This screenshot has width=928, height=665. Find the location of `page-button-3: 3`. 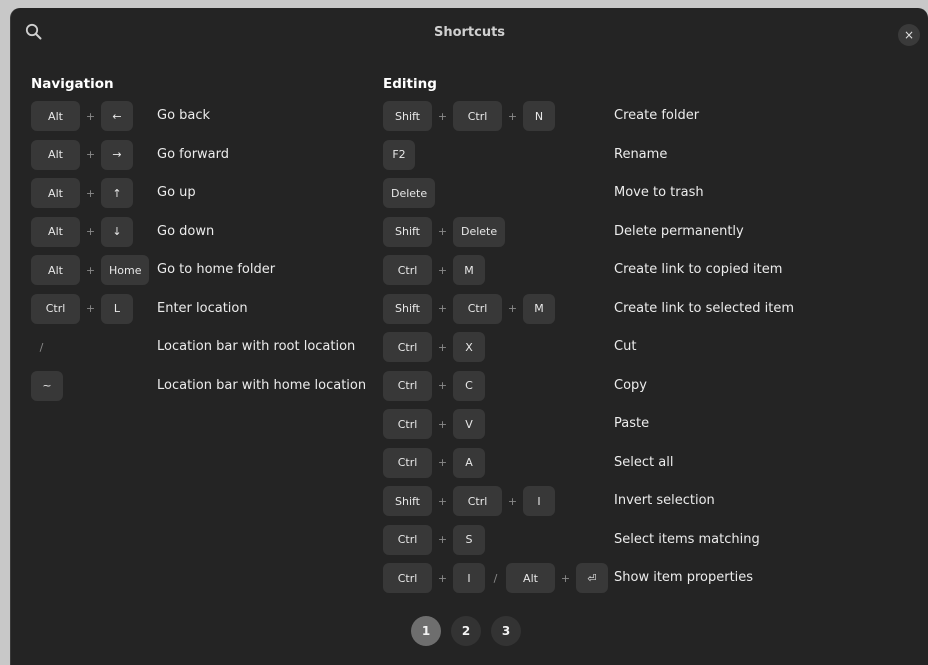

page-button-3: 3 is located at coordinates (506, 631).